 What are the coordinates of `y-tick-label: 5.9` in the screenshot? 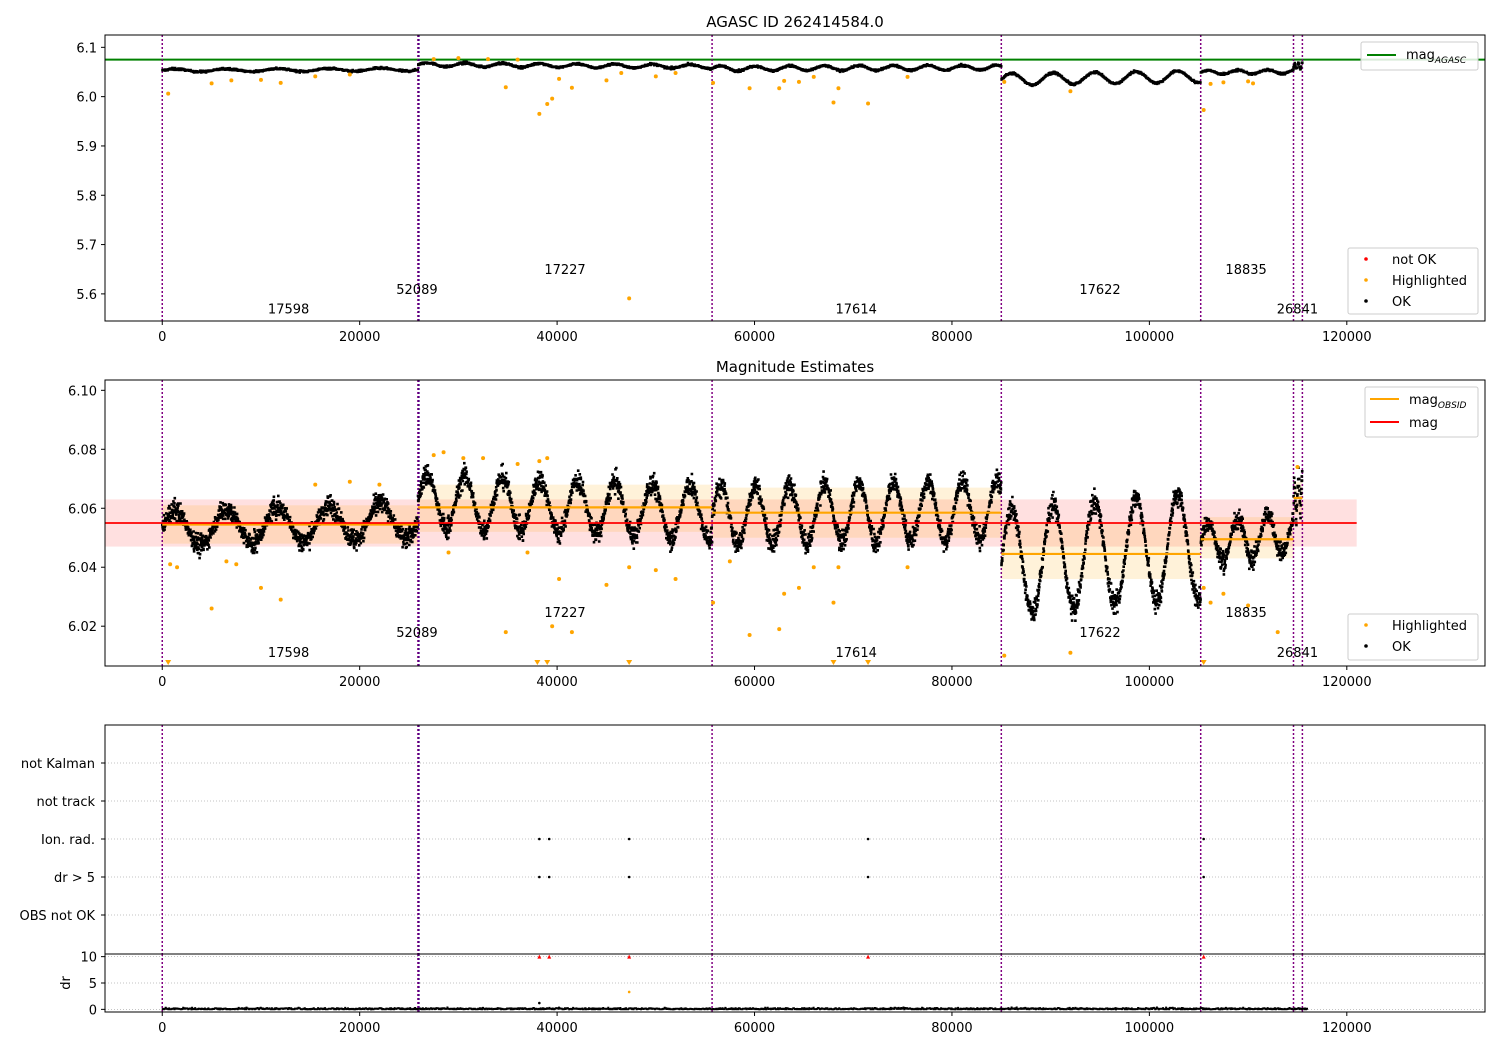 It's located at (86, 147).